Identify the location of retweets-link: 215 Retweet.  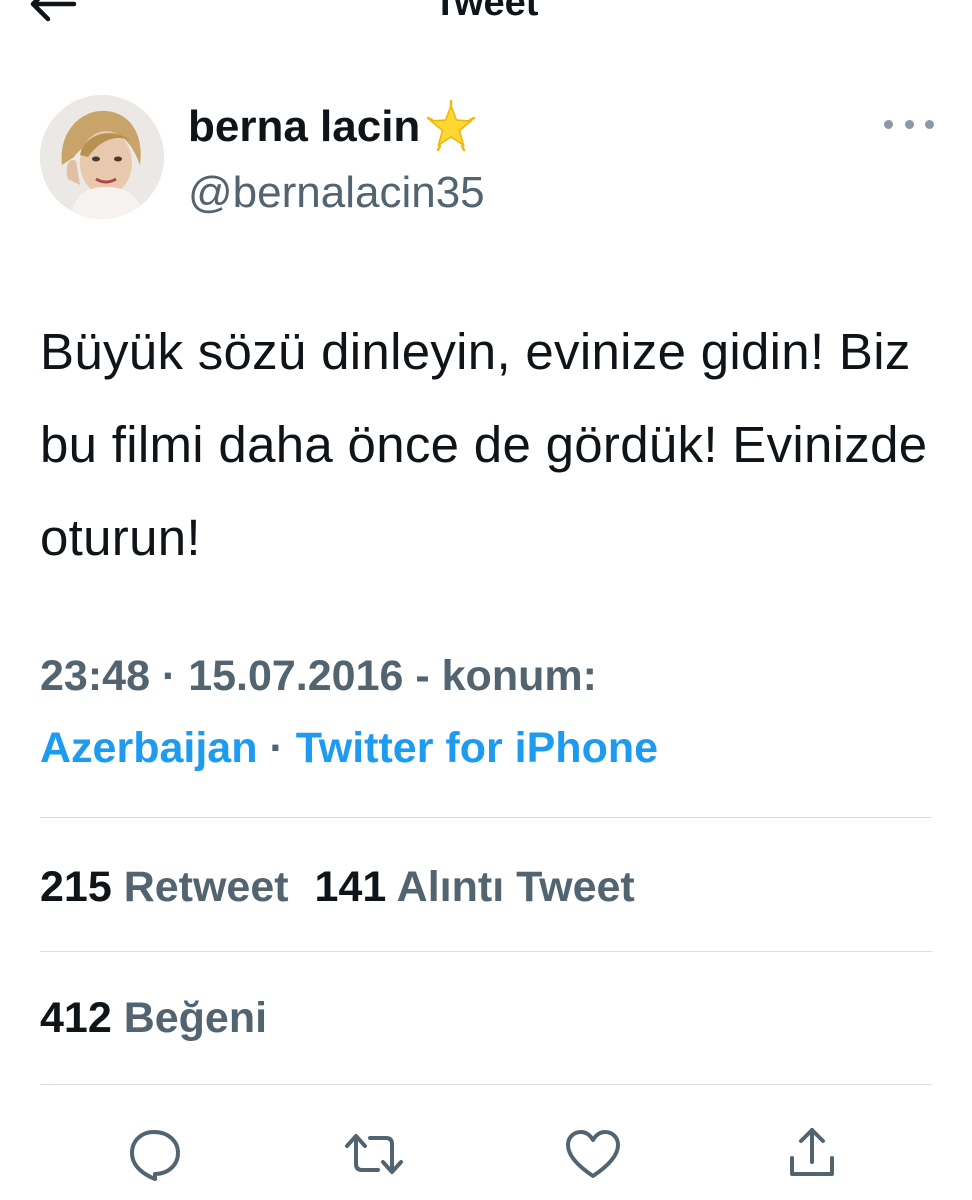
(164, 887).